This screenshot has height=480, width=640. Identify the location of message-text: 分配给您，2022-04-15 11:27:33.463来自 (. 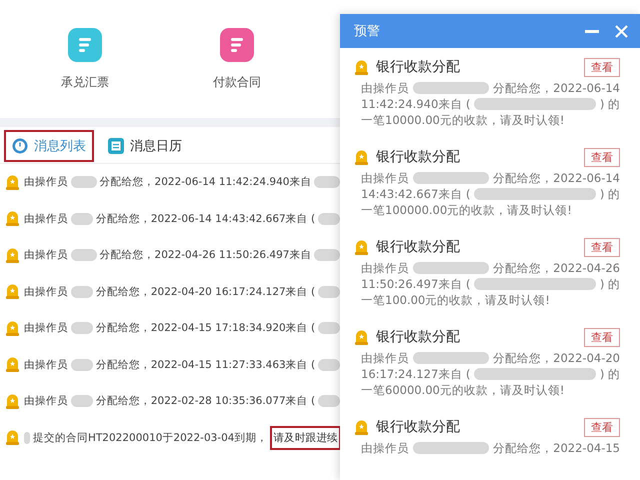
(206, 365).